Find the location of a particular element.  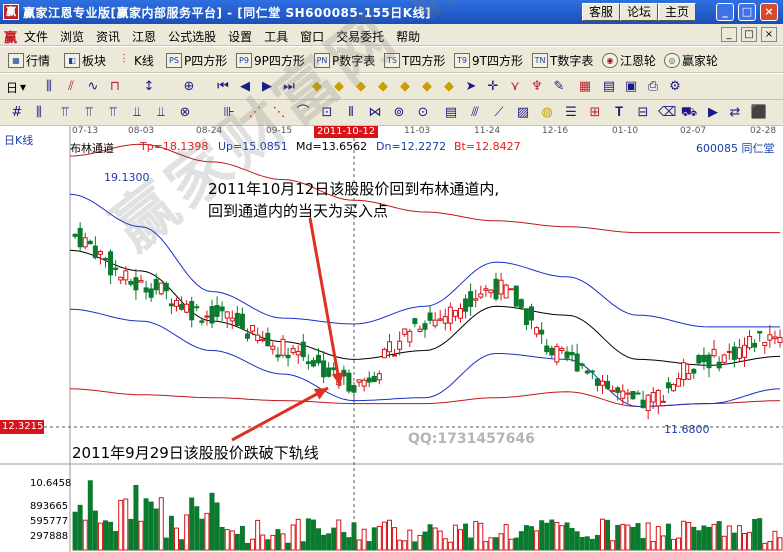

toolbar-kline-button: ⫶ K线 is located at coordinates (134, 60).